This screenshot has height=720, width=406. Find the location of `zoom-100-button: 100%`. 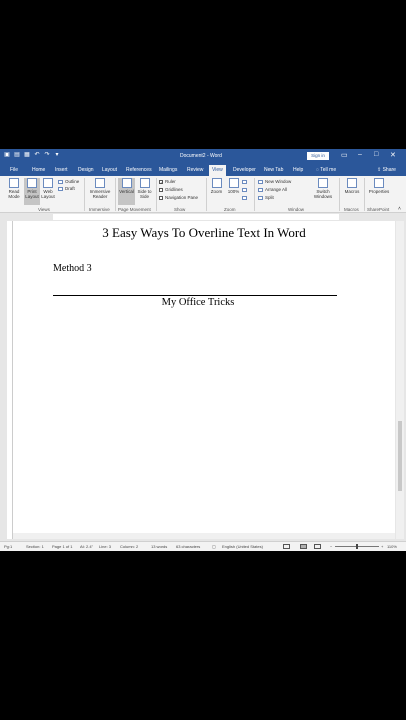

zoom-100-button: 100% is located at coordinates (233, 186).